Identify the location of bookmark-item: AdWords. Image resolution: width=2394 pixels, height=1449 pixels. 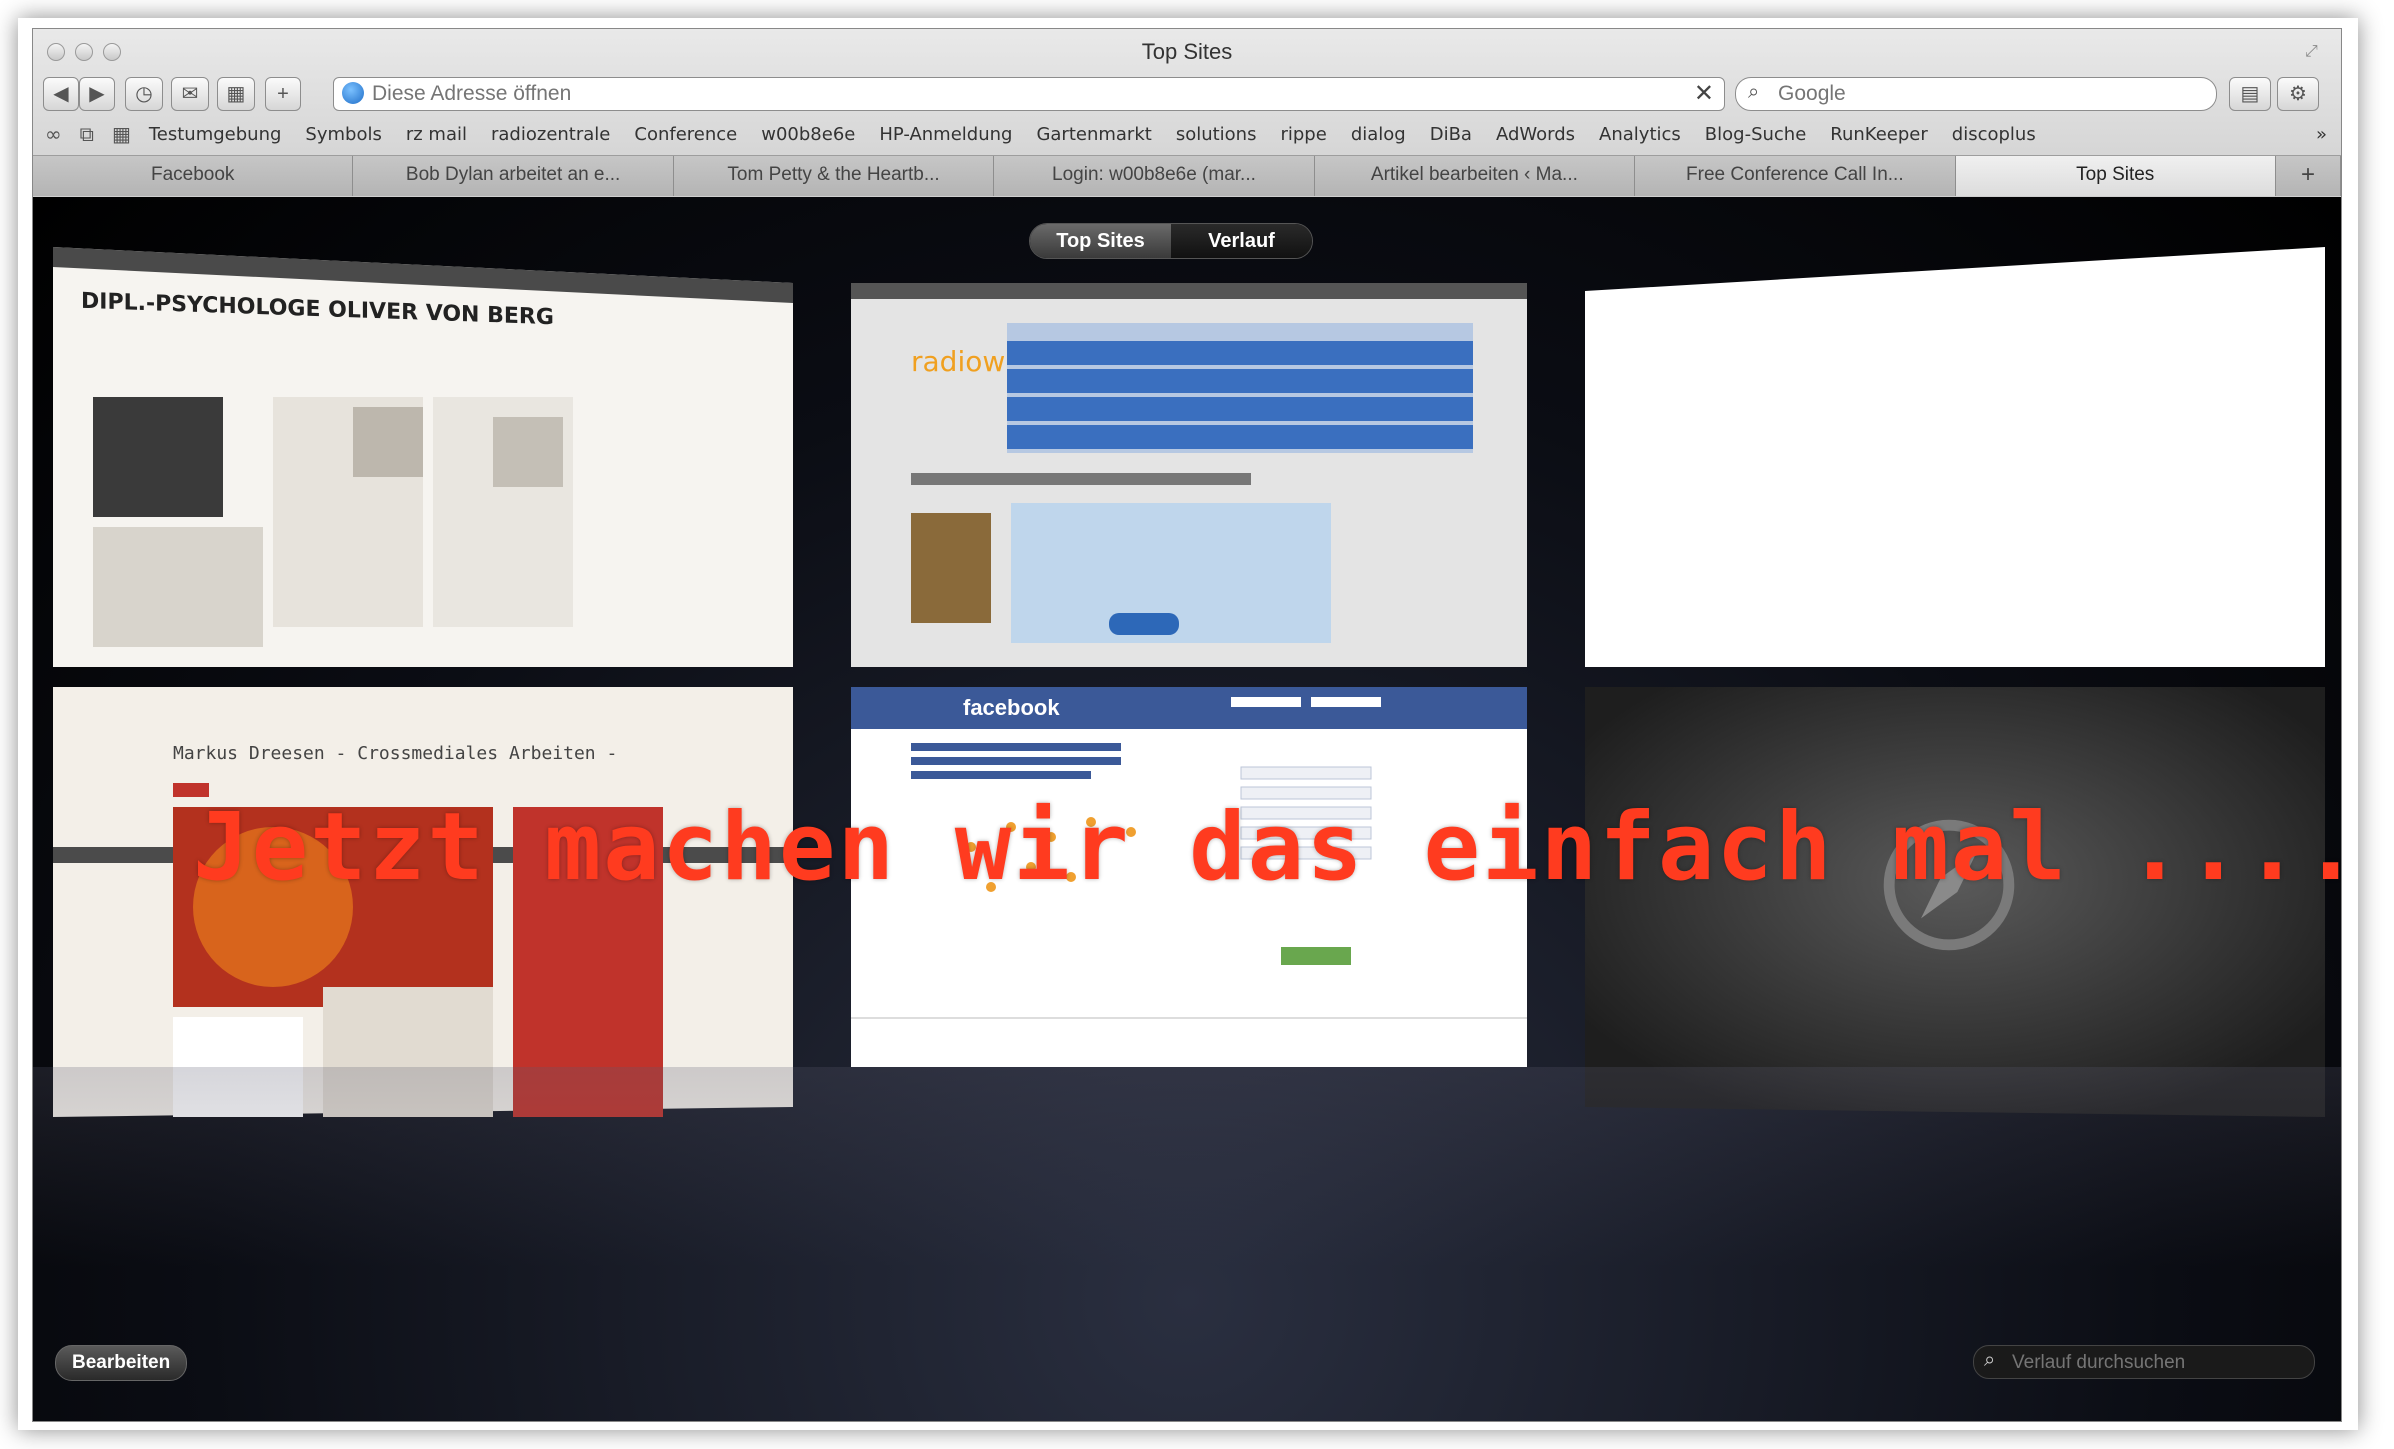
(1535, 134).